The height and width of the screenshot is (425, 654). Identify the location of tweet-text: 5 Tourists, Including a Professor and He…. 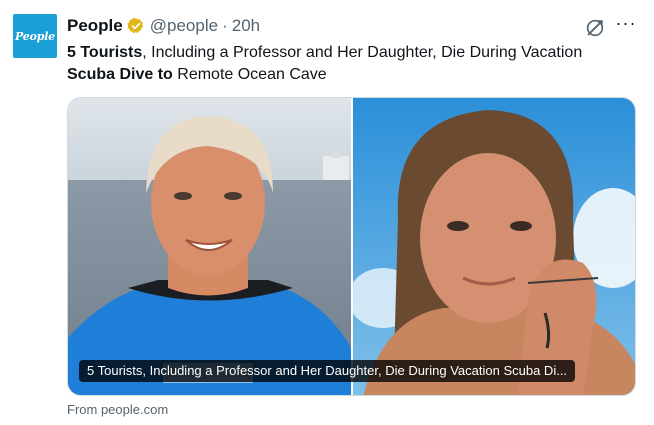
(354, 64).